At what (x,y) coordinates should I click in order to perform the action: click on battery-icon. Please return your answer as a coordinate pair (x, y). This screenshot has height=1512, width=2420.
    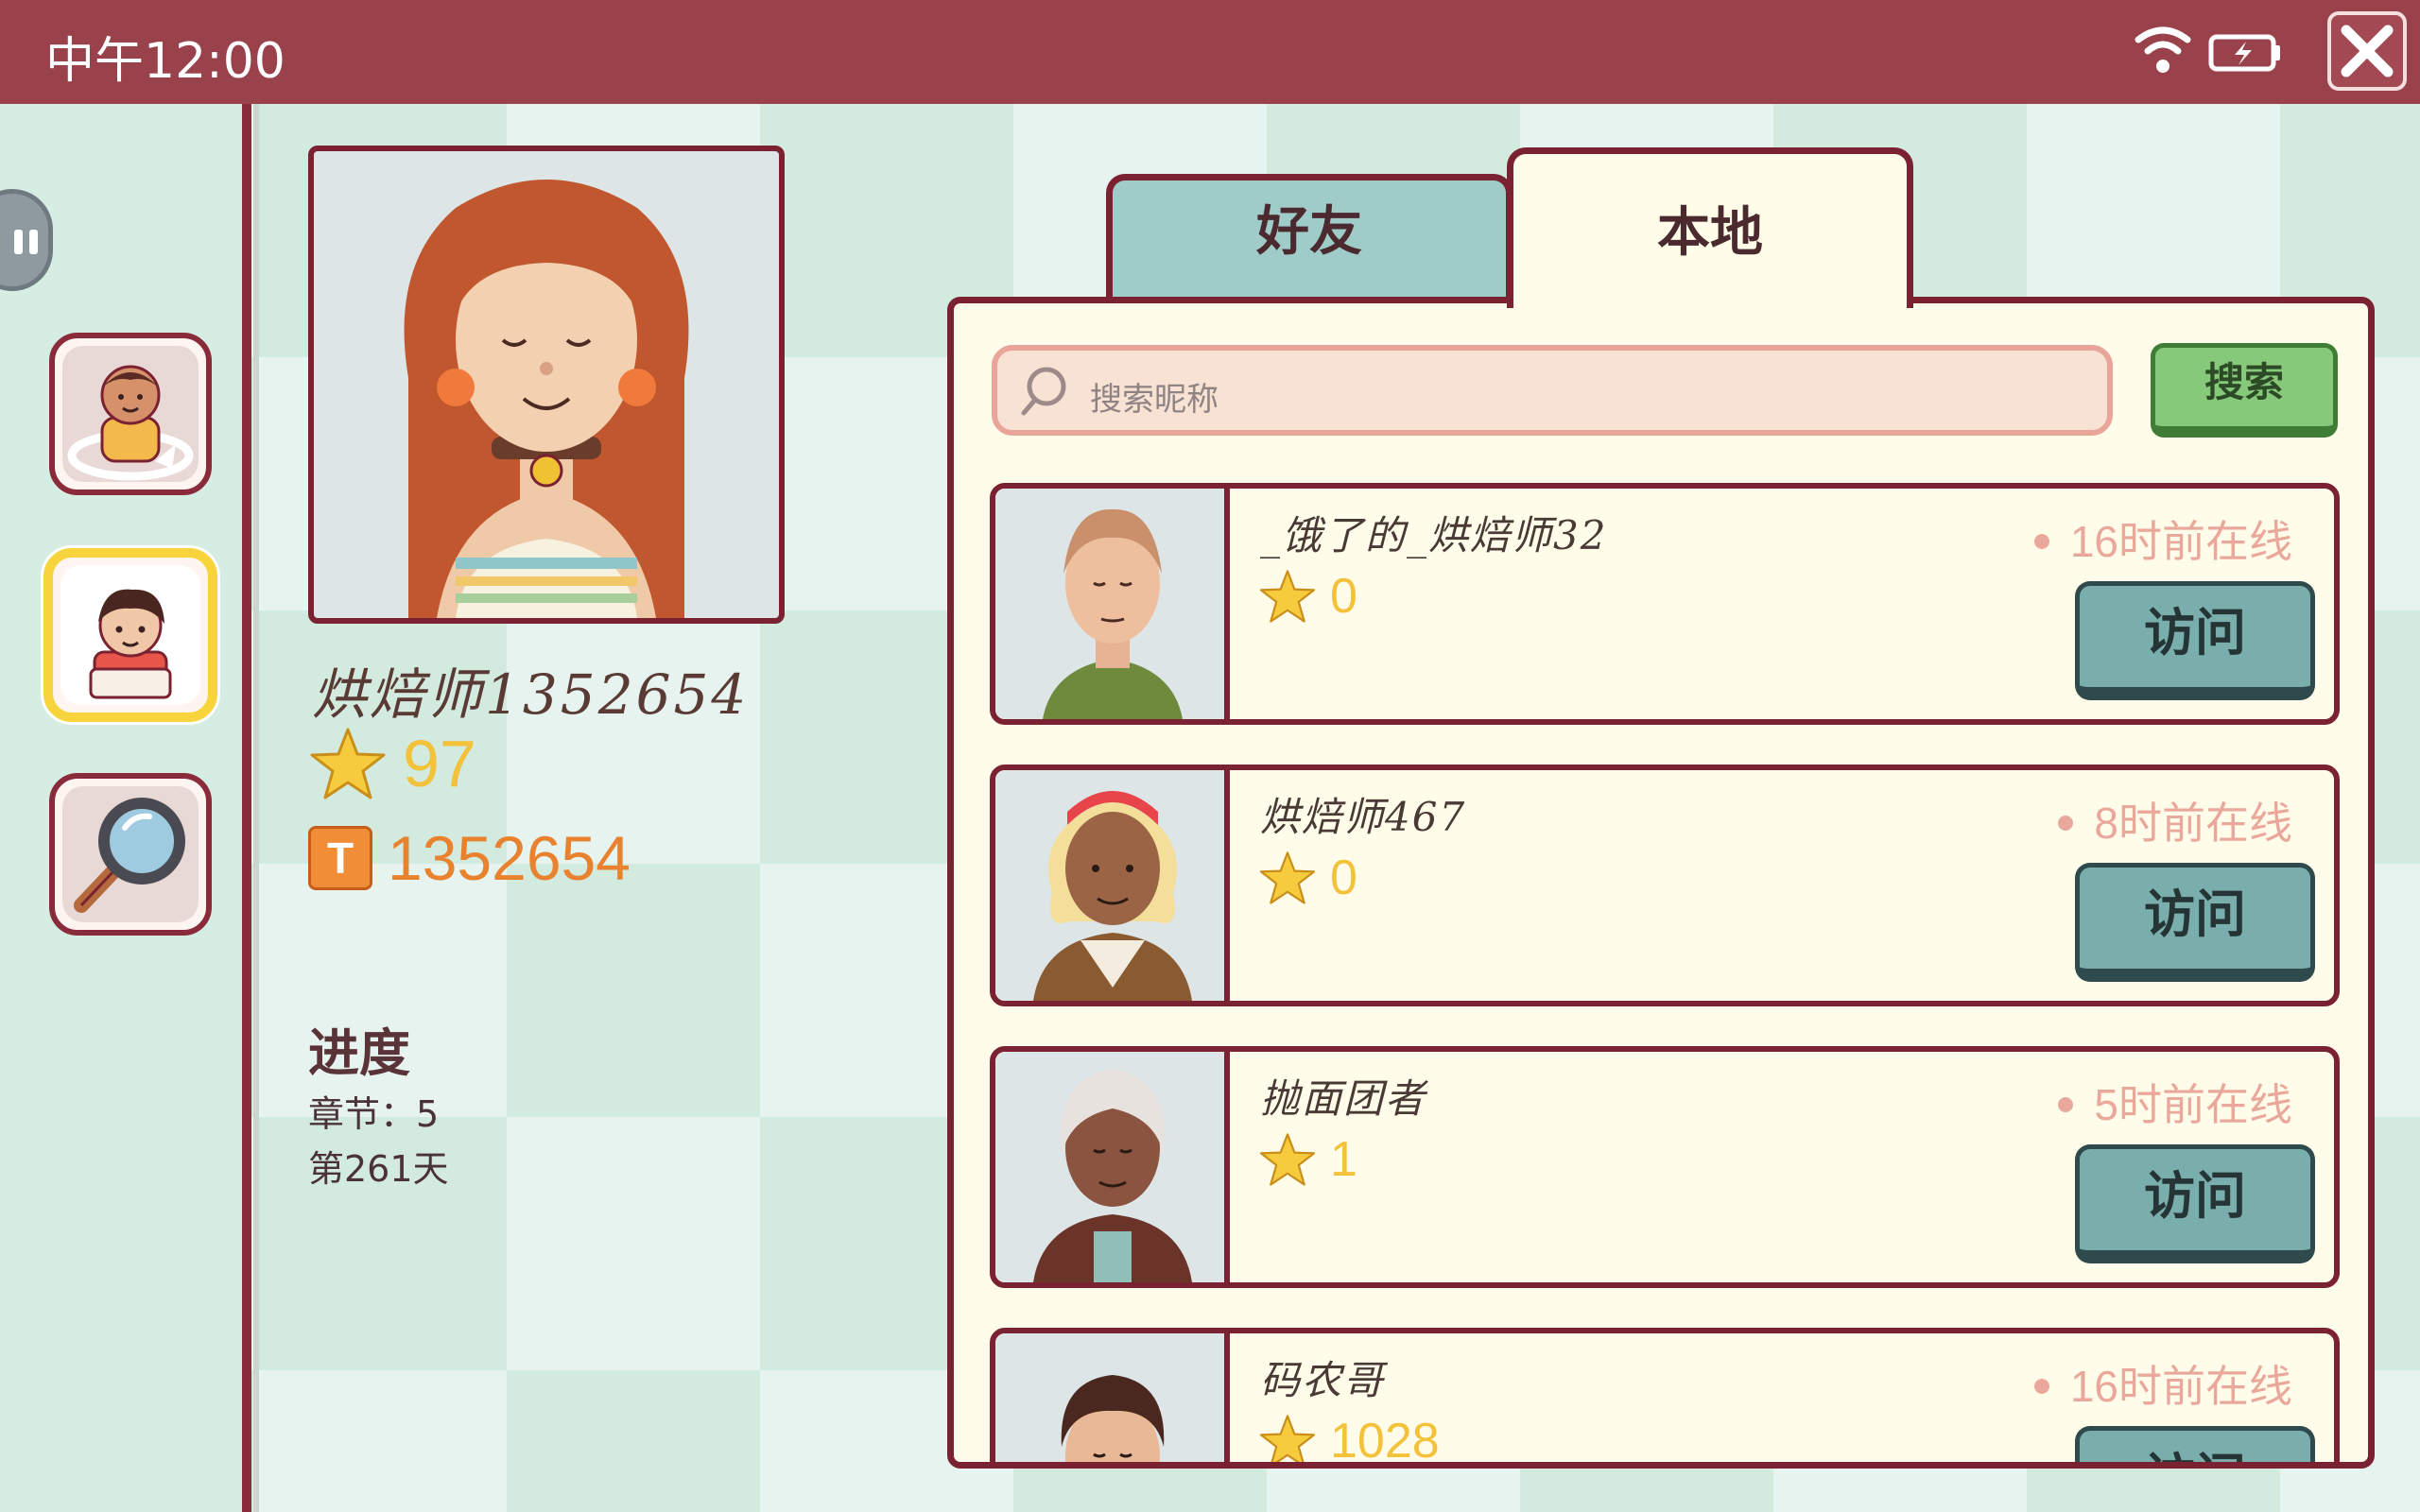
    Looking at the image, I should click on (2244, 53).